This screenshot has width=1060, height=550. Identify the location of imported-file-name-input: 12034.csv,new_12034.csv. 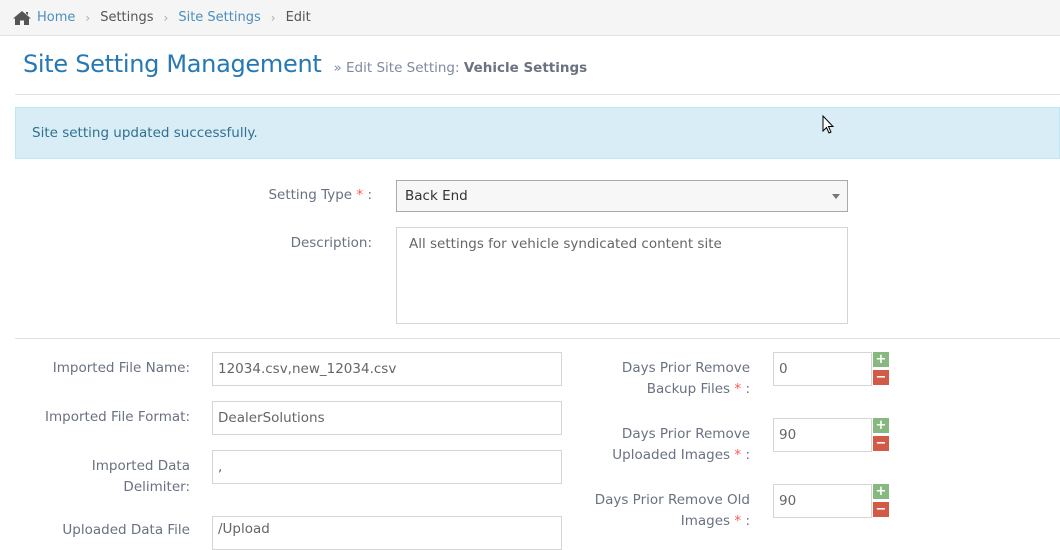
(387, 369).